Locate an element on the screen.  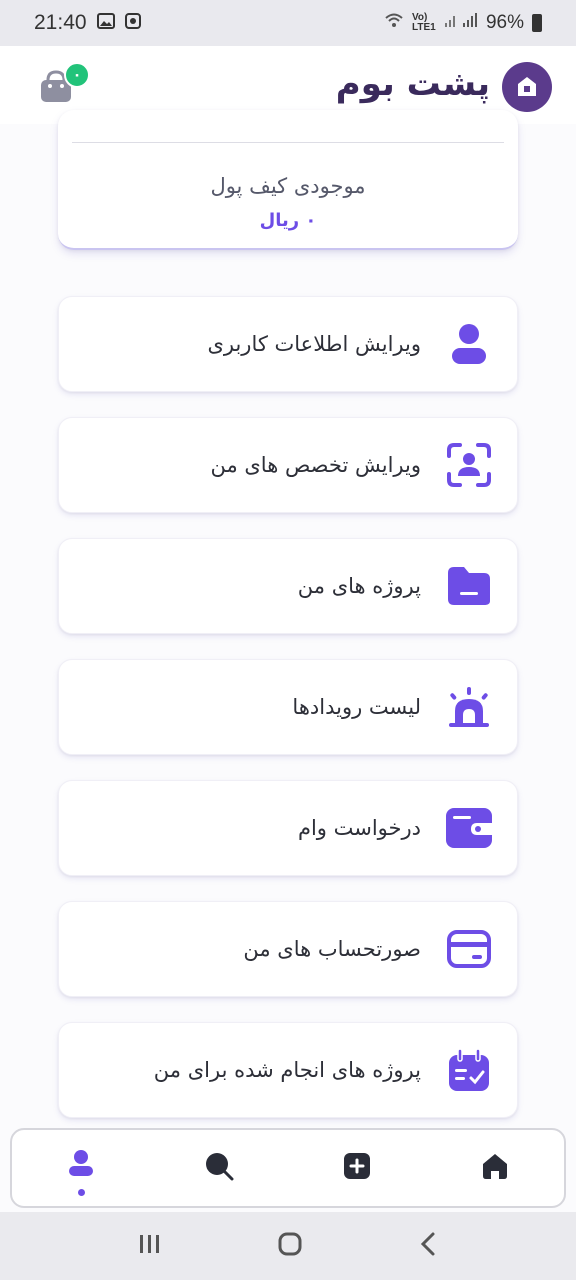
menu-item-invoices: صورتحساب های من is located at coordinates (288, 949).